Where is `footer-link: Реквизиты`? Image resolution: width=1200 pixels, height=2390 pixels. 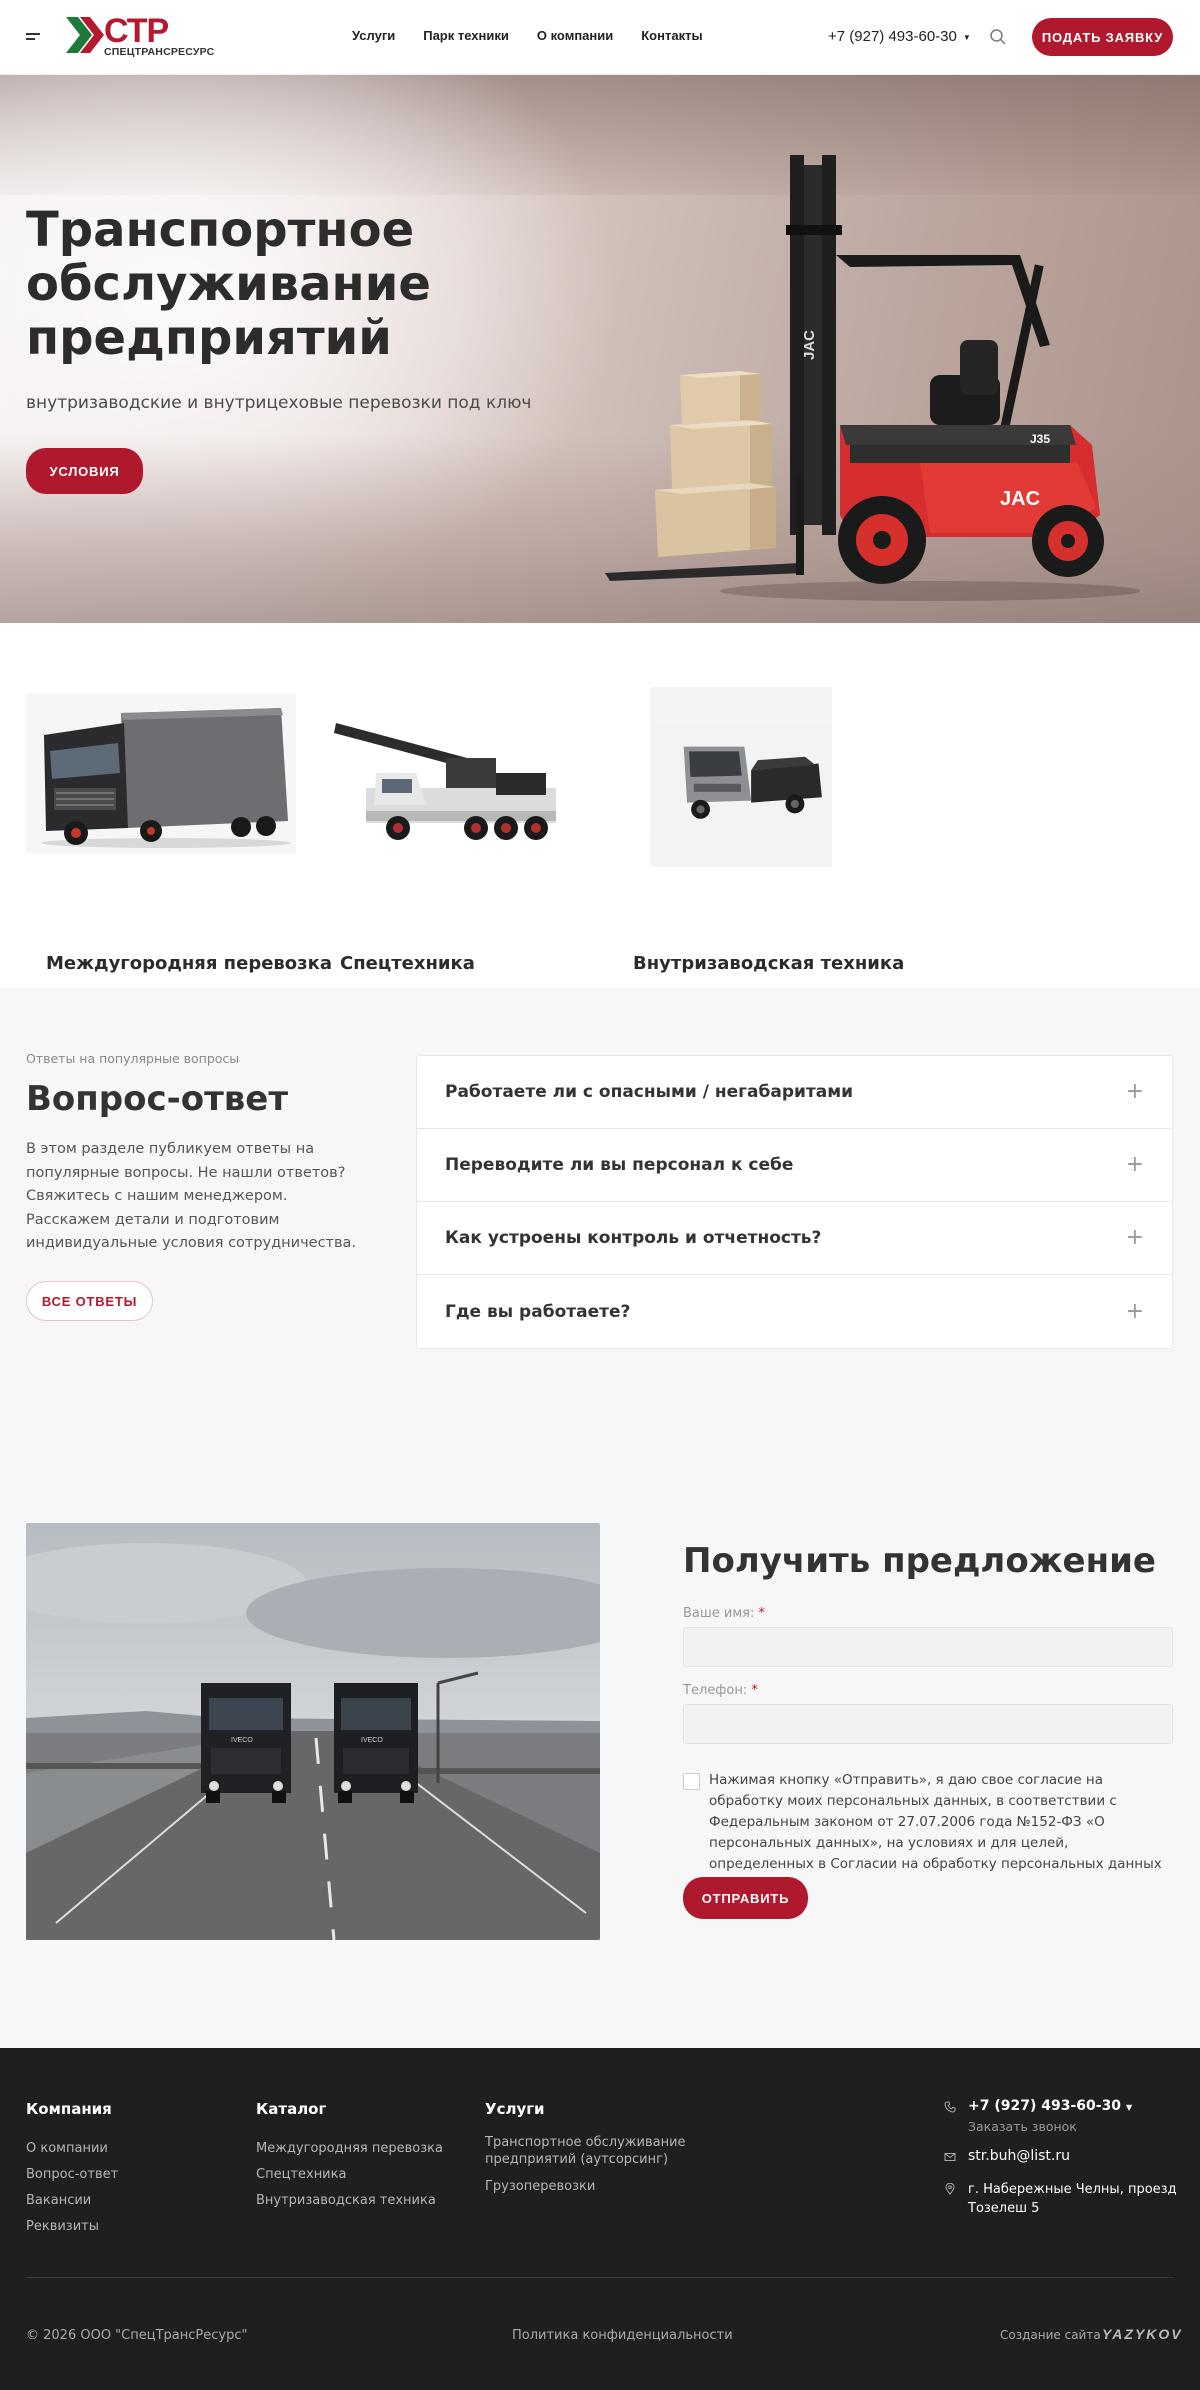 footer-link: Реквизиты is located at coordinates (62, 2226).